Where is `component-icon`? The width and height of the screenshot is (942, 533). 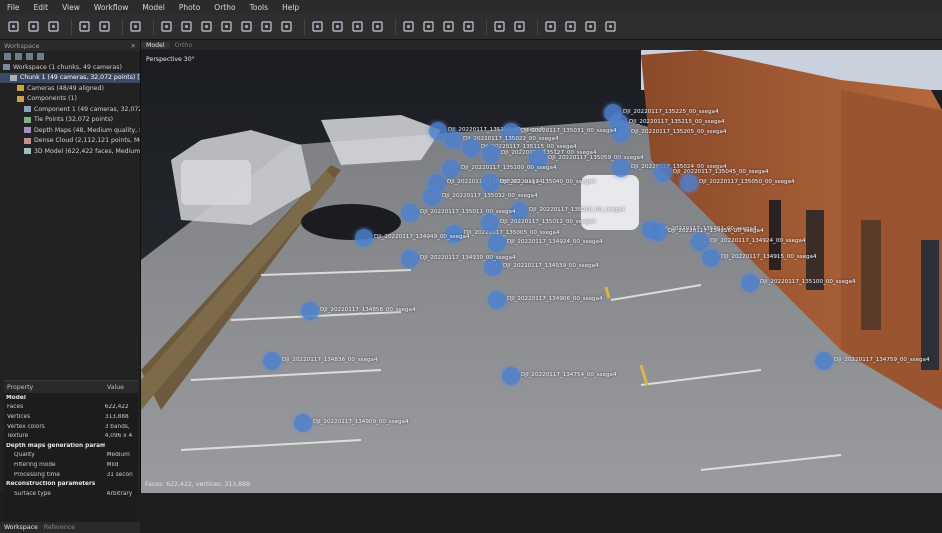
component-icon is located at coordinates (27, 109).